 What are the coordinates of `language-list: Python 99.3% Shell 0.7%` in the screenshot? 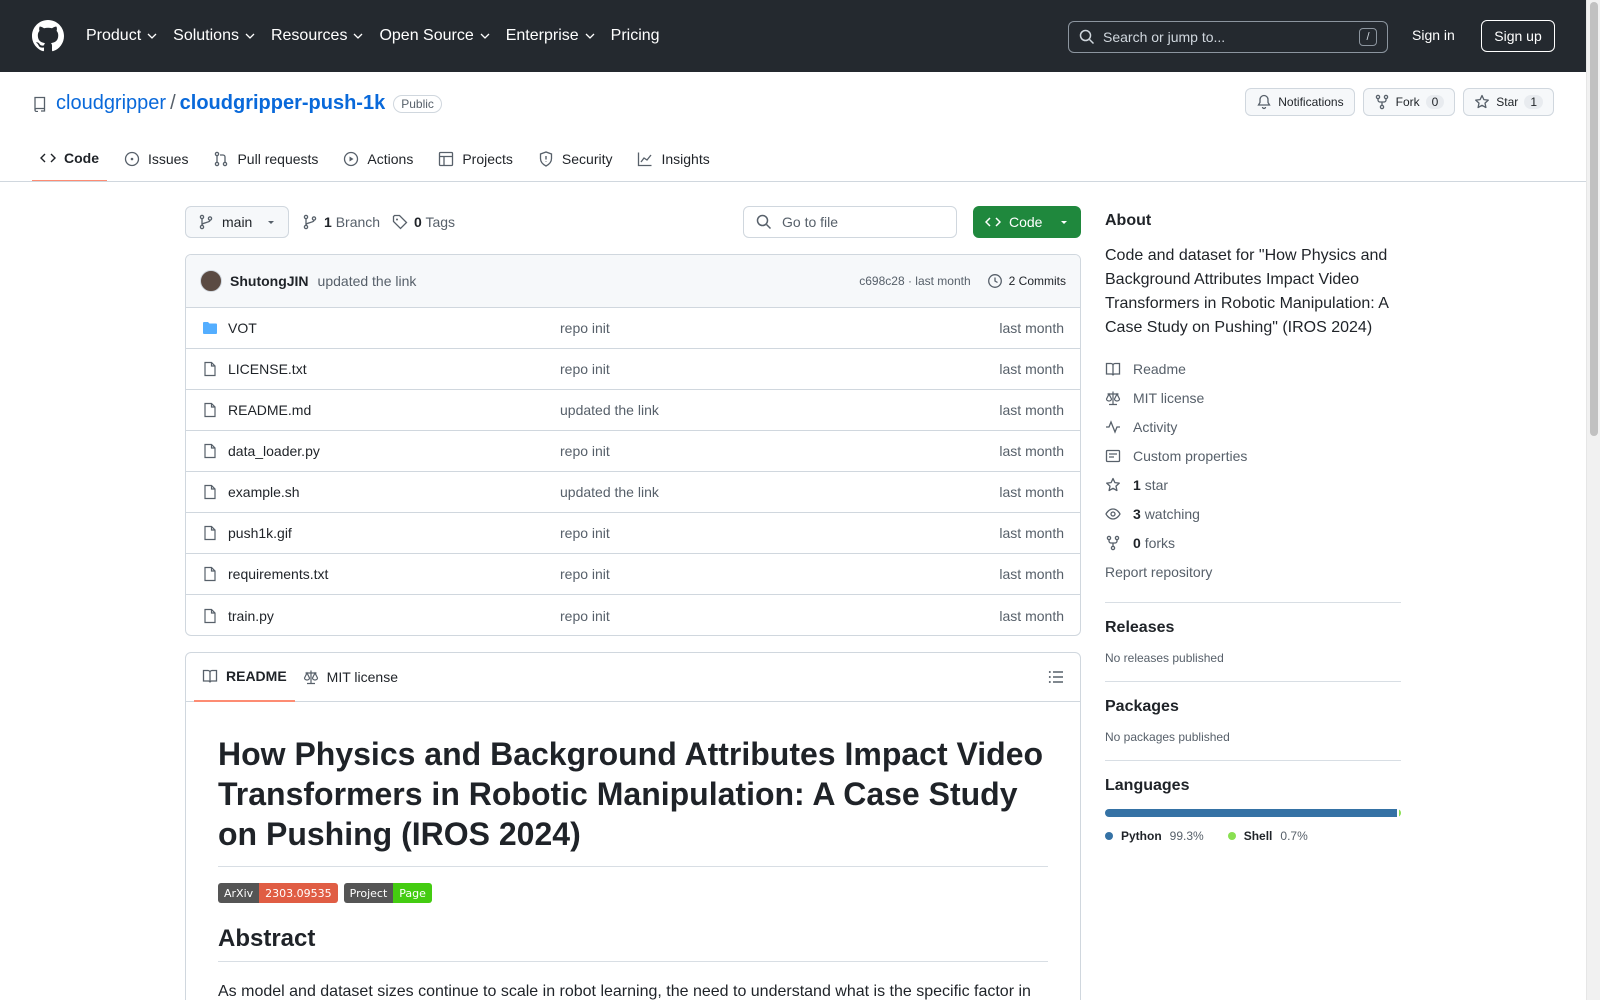 It's located at (1253, 836).